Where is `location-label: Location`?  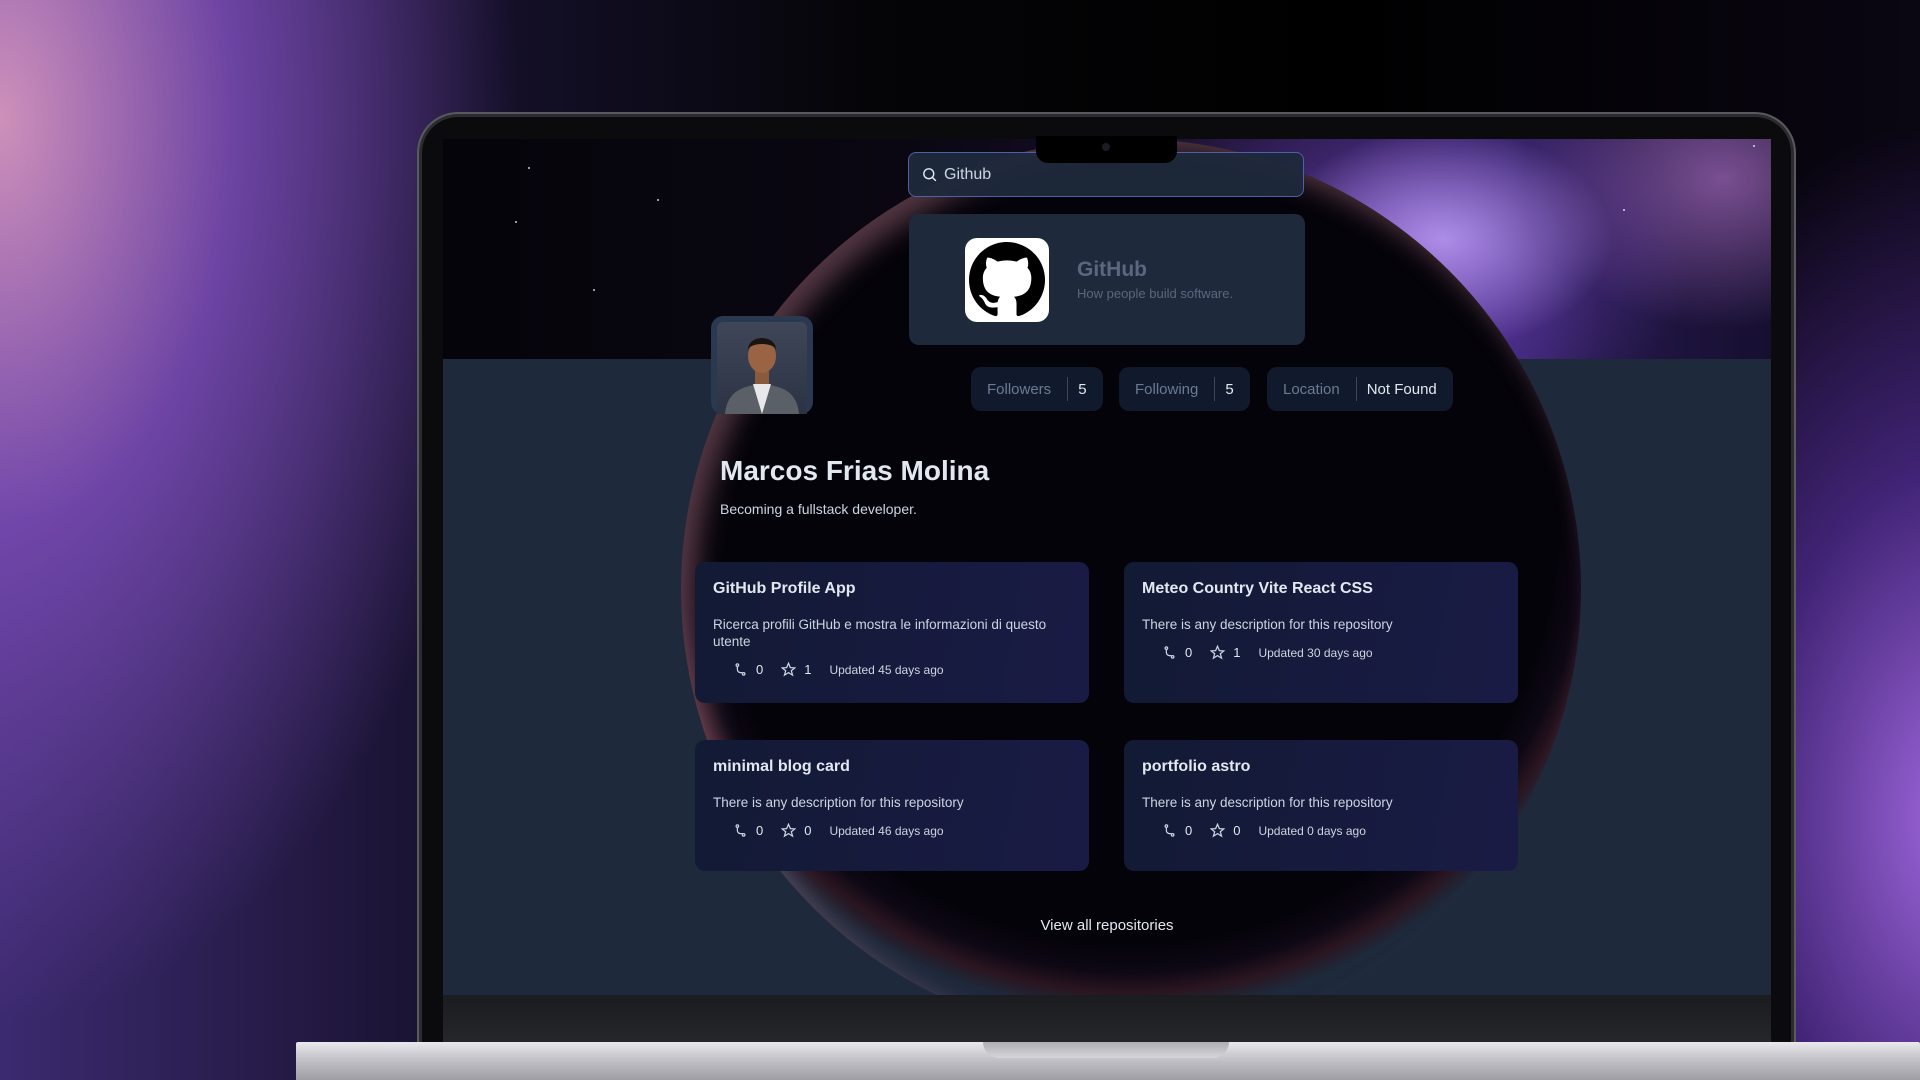
location-label: Location is located at coordinates (1311, 389).